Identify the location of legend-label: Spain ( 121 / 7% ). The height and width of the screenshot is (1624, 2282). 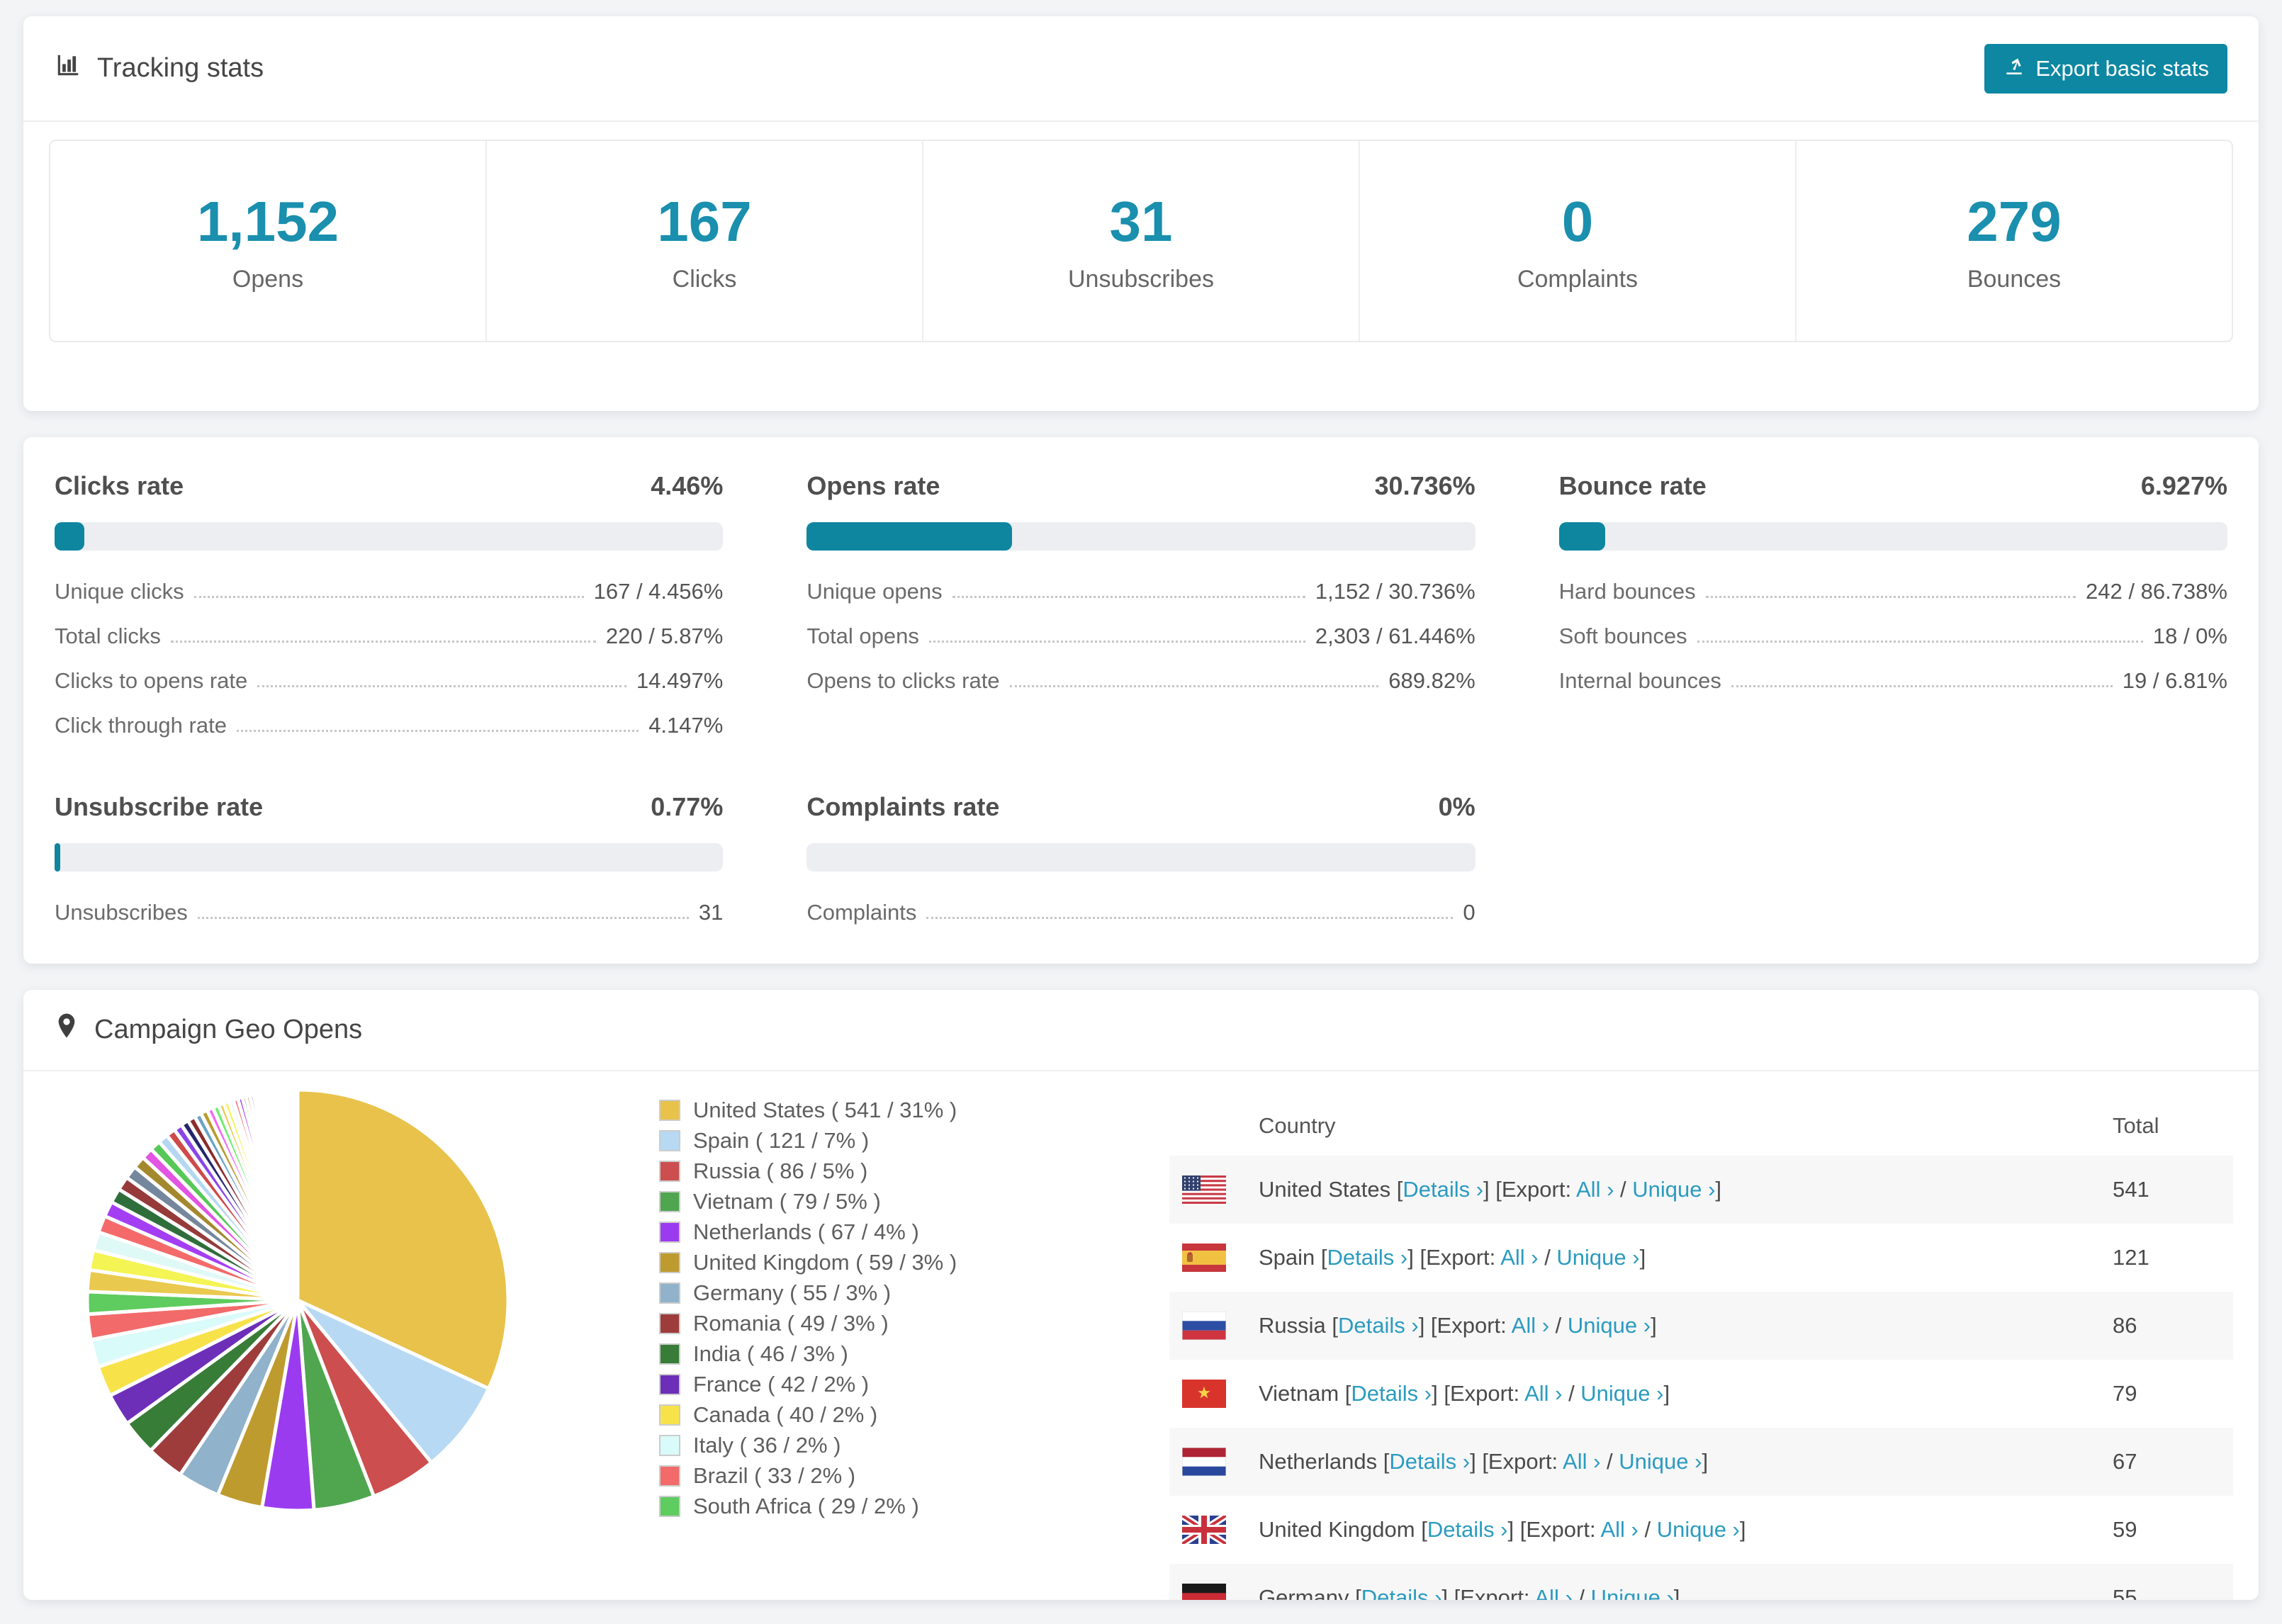
(782, 1140).